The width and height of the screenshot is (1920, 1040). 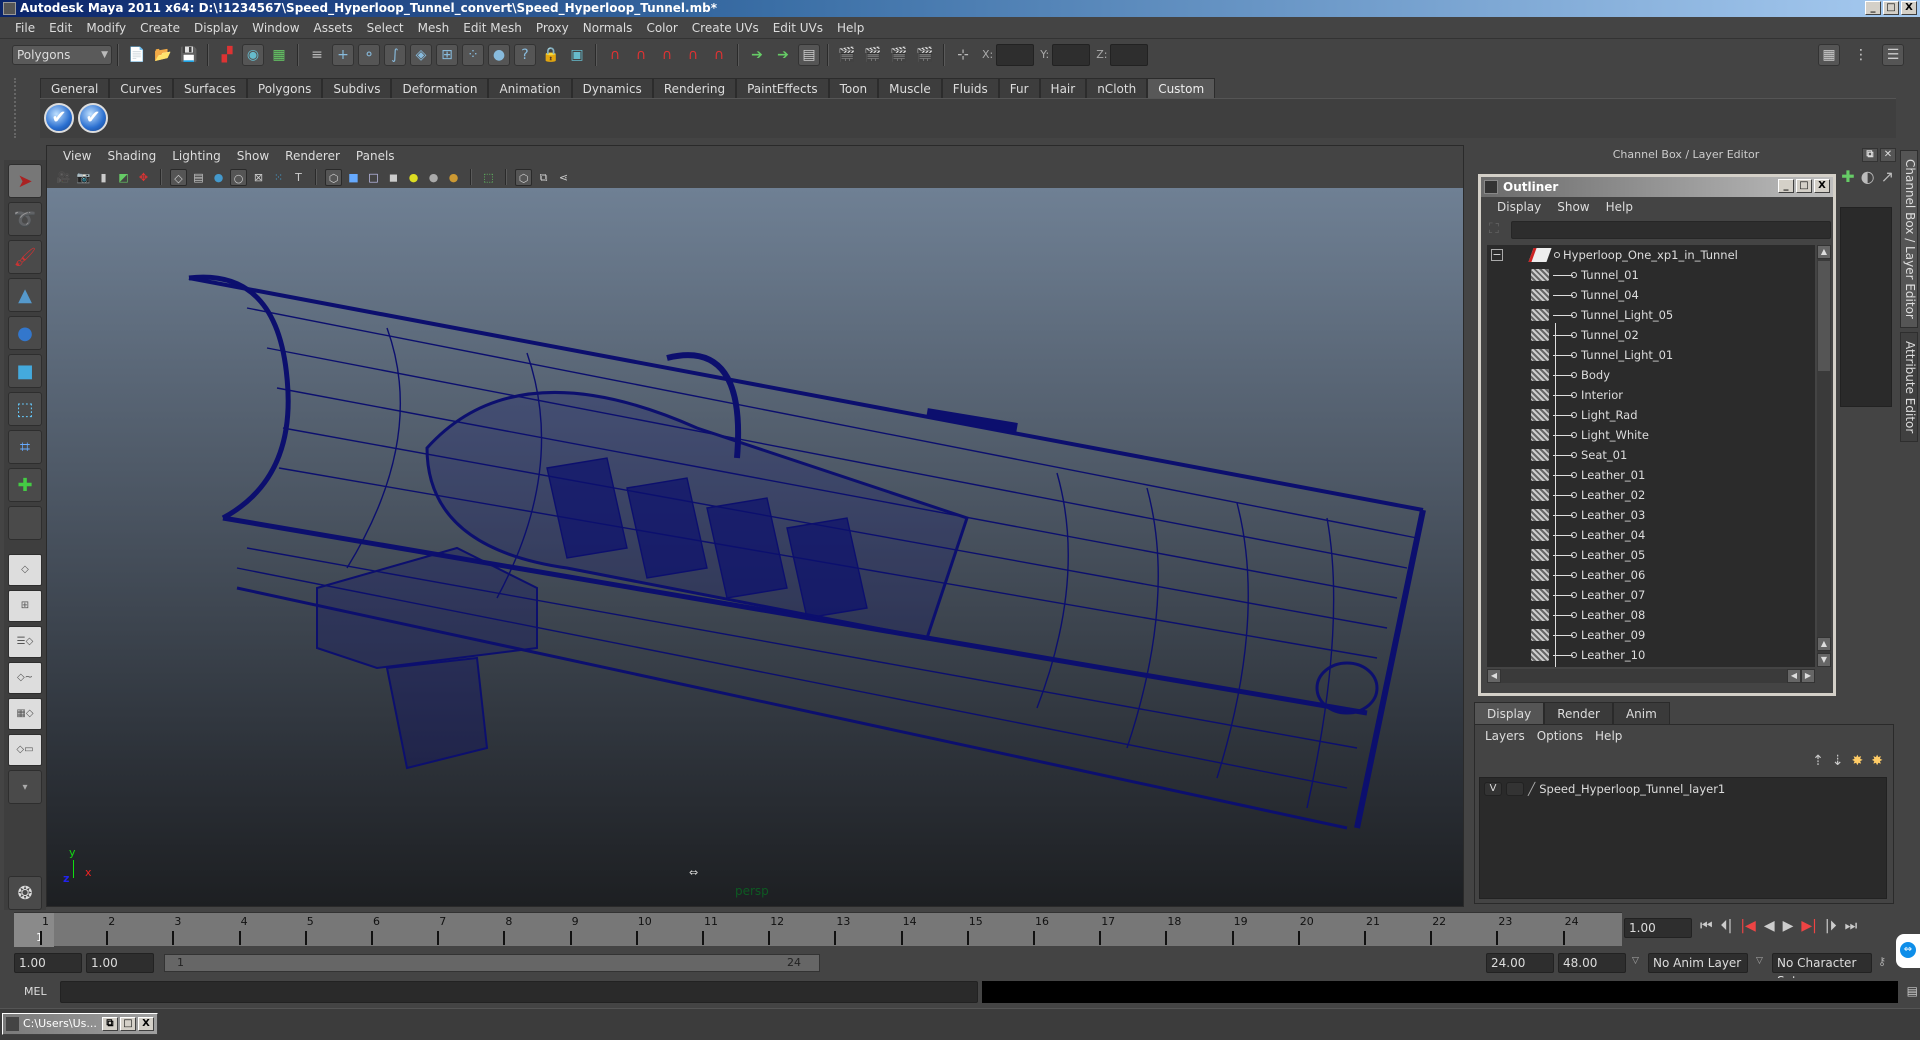 What do you see at coordinates (519, 992) in the screenshot?
I see `mel-command-input` at bounding box center [519, 992].